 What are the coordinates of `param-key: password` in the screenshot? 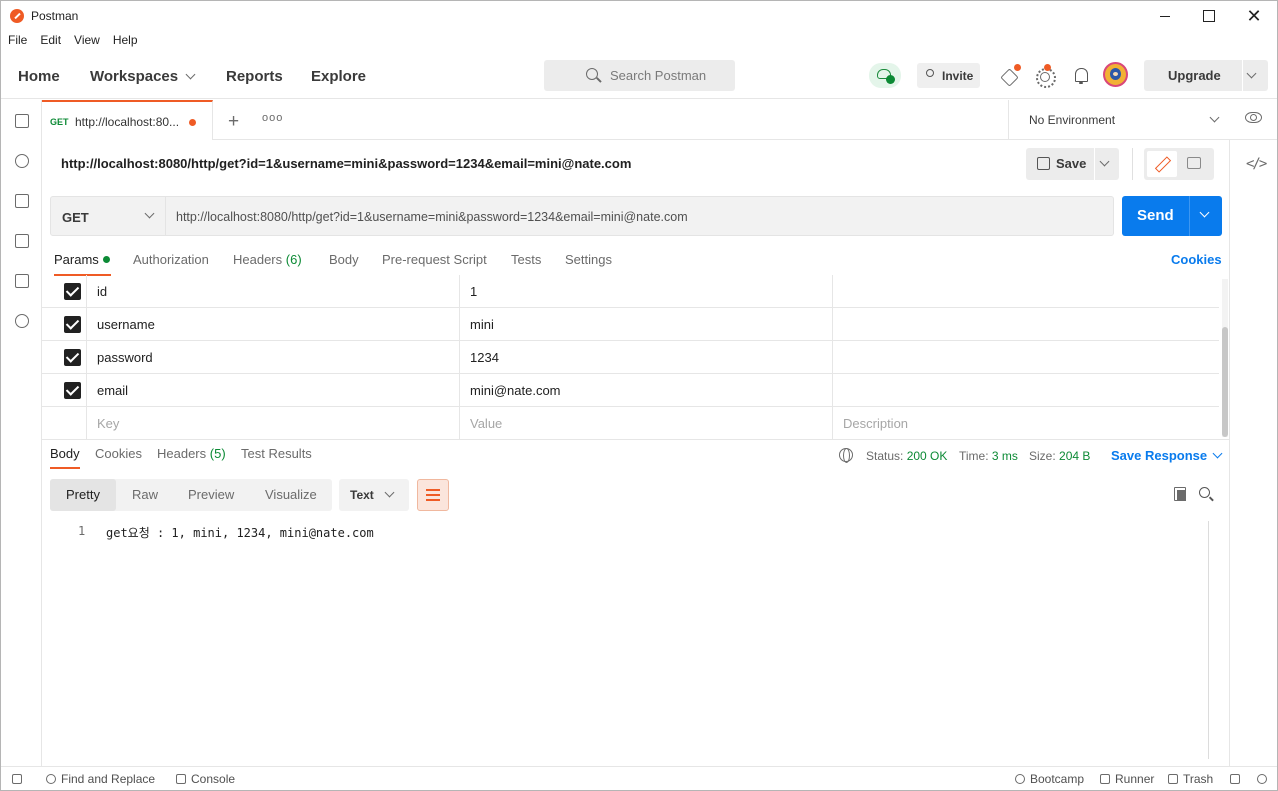 It's located at (273, 357).